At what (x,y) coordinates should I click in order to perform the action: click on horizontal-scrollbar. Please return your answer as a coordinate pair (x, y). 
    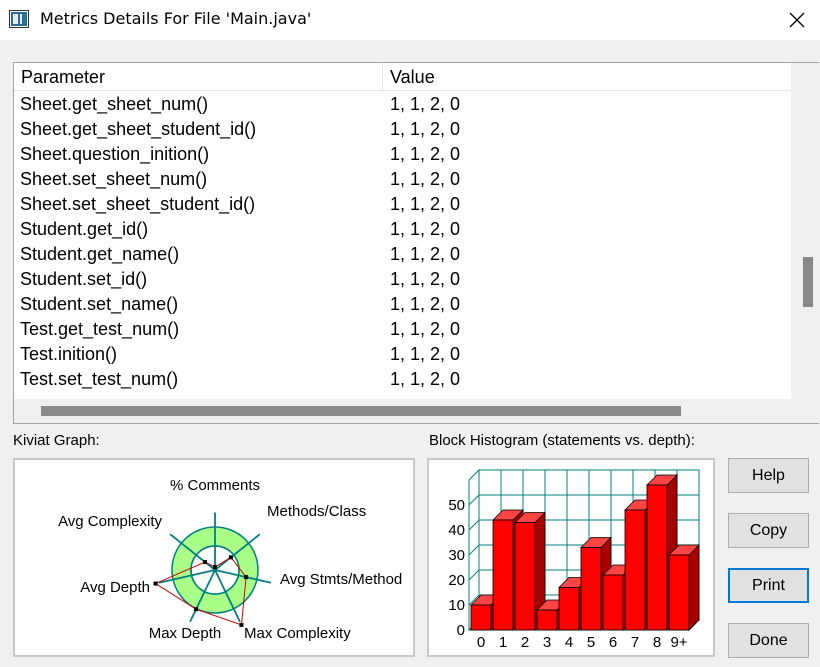
    Looking at the image, I should click on (416, 411).